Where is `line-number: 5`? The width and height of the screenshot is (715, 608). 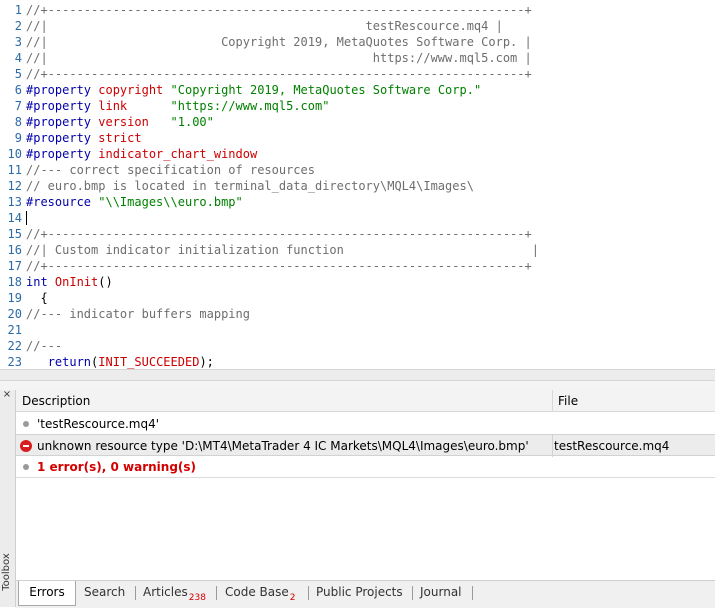
line-number: 5 is located at coordinates (18, 74).